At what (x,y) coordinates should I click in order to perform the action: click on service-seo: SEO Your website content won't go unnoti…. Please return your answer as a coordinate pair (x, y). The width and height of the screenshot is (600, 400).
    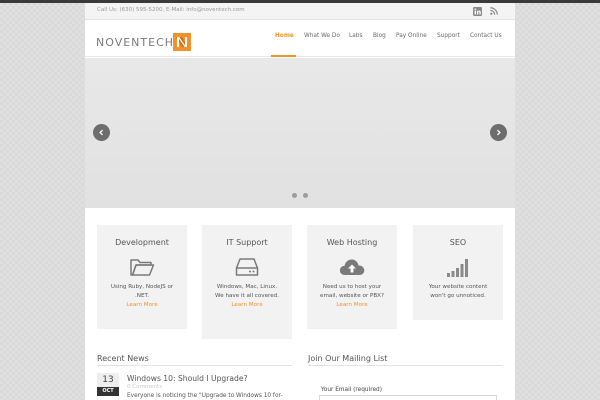
    Looking at the image, I should click on (458, 272).